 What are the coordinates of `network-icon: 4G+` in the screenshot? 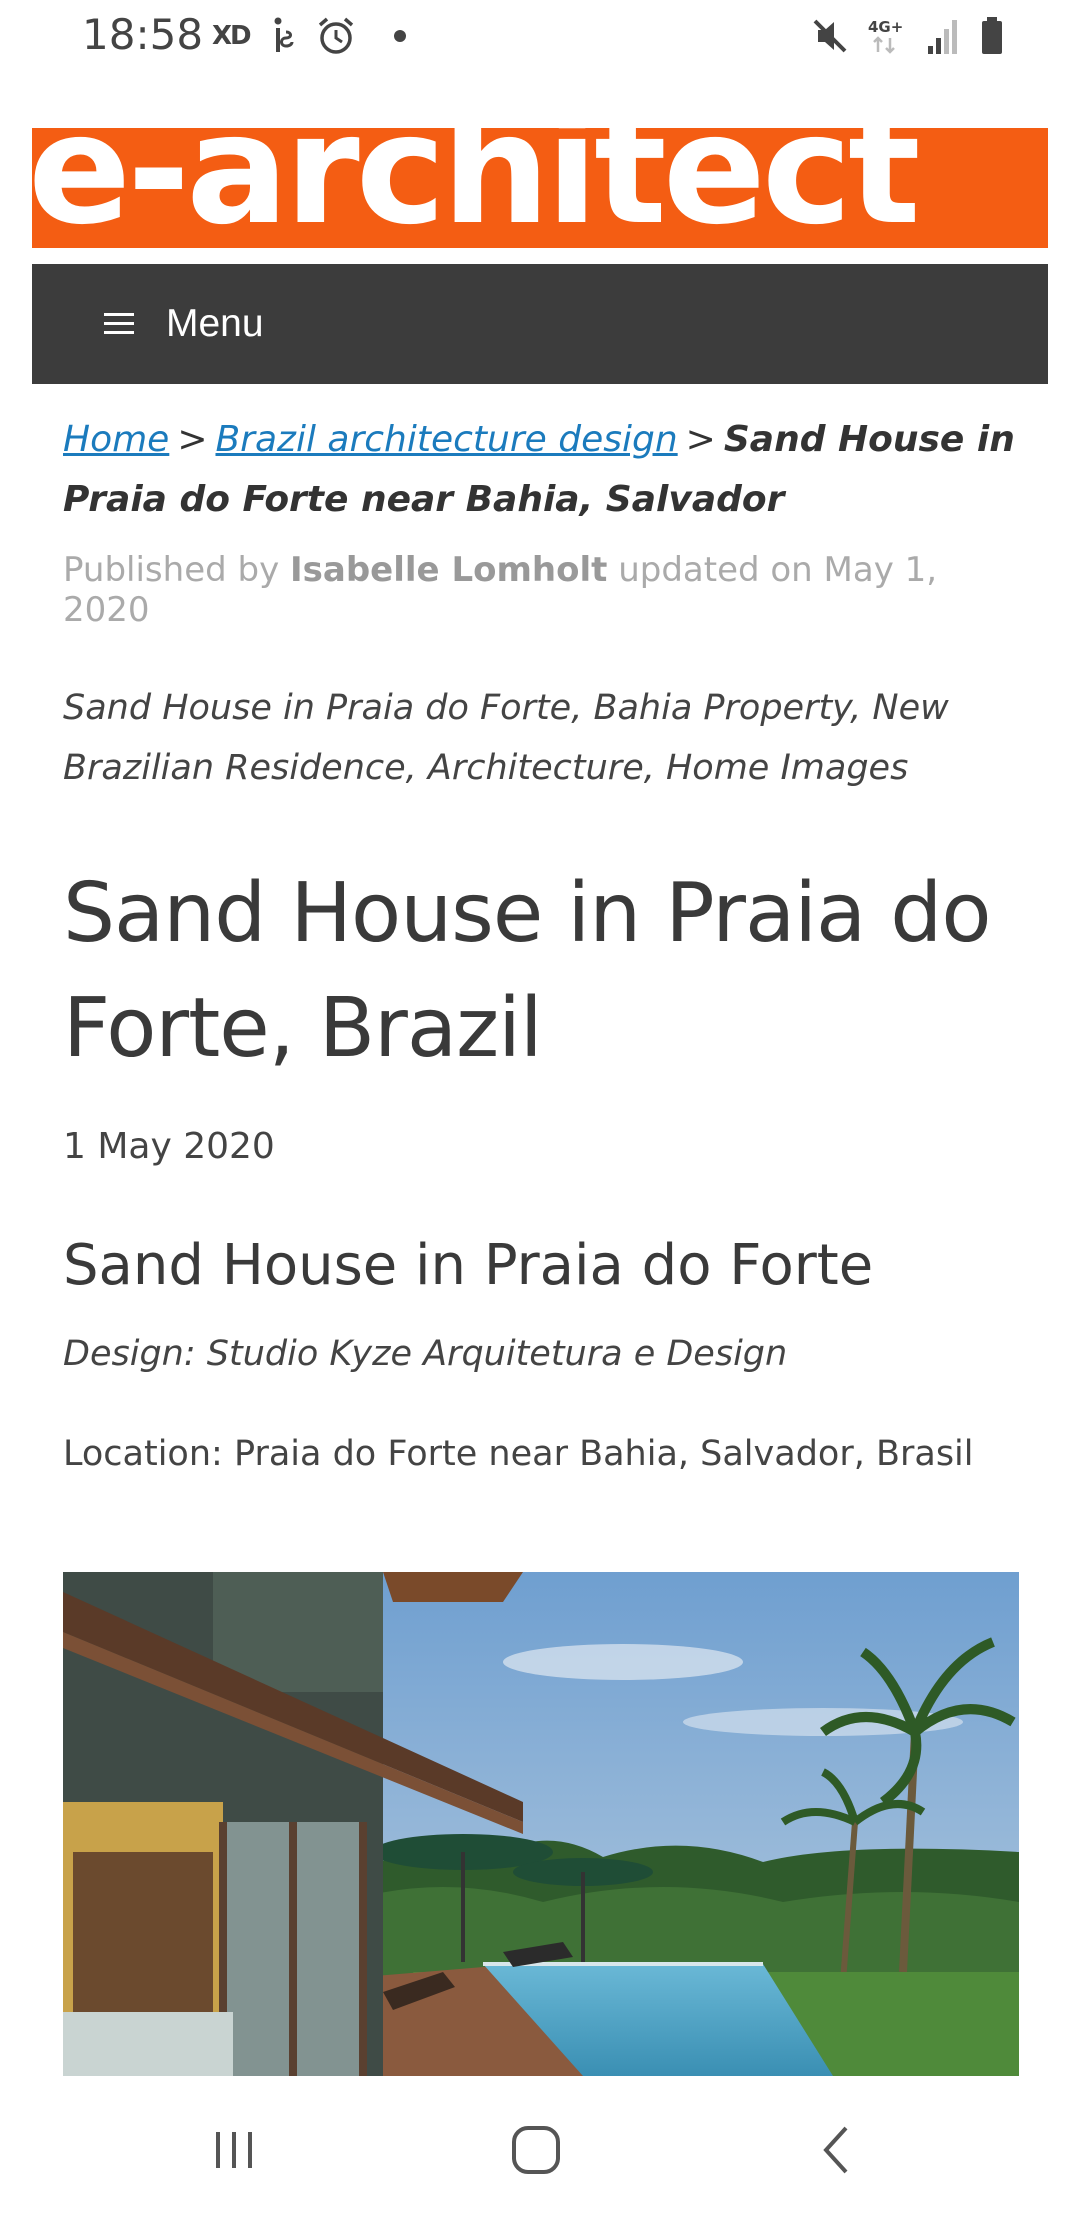 It's located at (885, 36).